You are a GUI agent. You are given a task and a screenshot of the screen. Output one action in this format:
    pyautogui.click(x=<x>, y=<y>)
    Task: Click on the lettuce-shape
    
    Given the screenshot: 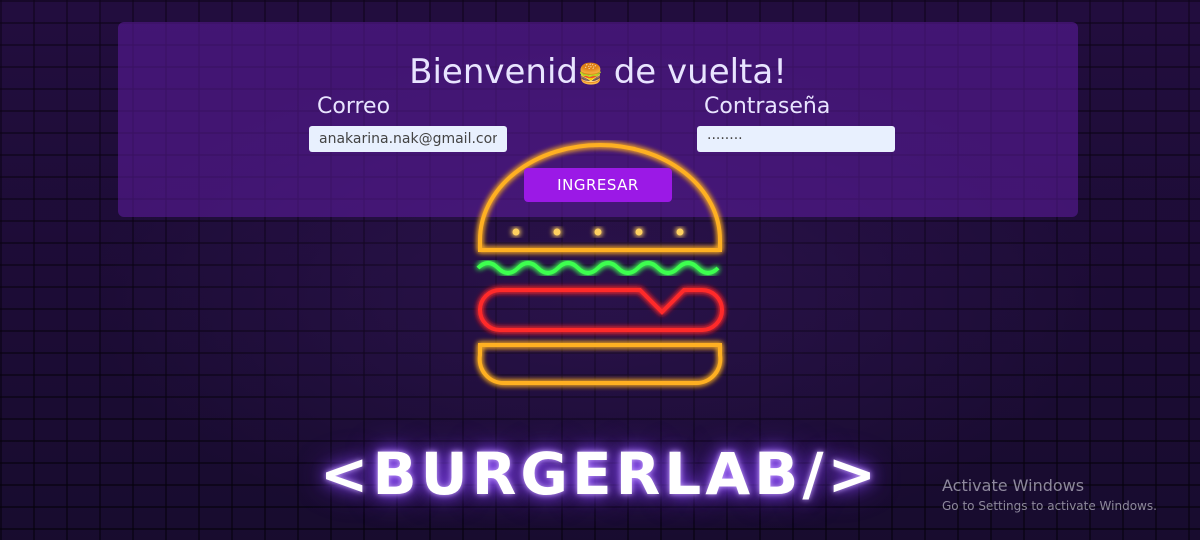 What is the action you would take?
    pyautogui.click(x=598, y=268)
    